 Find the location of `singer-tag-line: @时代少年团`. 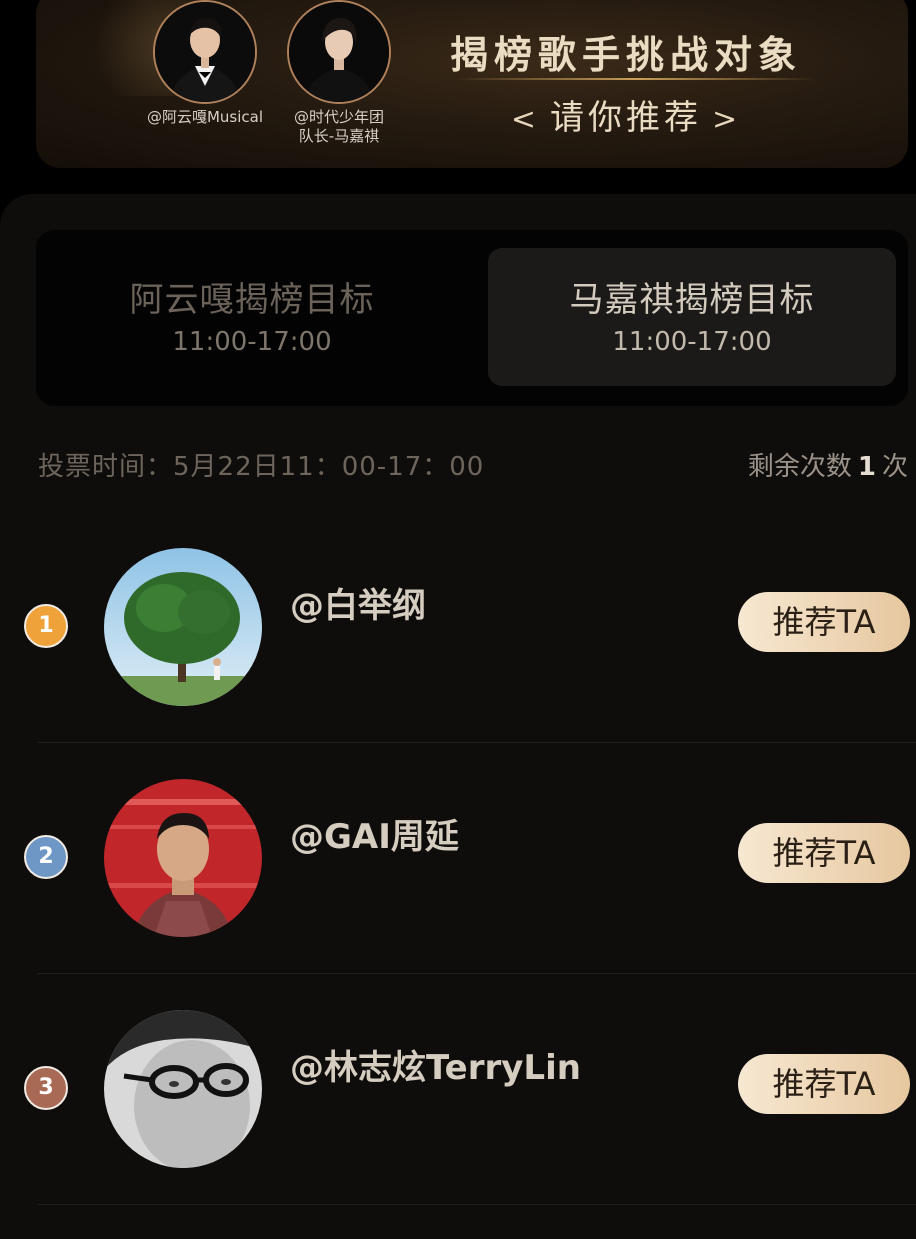

singer-tag-line: @时代少年团 is located at coordinates (338, 117).